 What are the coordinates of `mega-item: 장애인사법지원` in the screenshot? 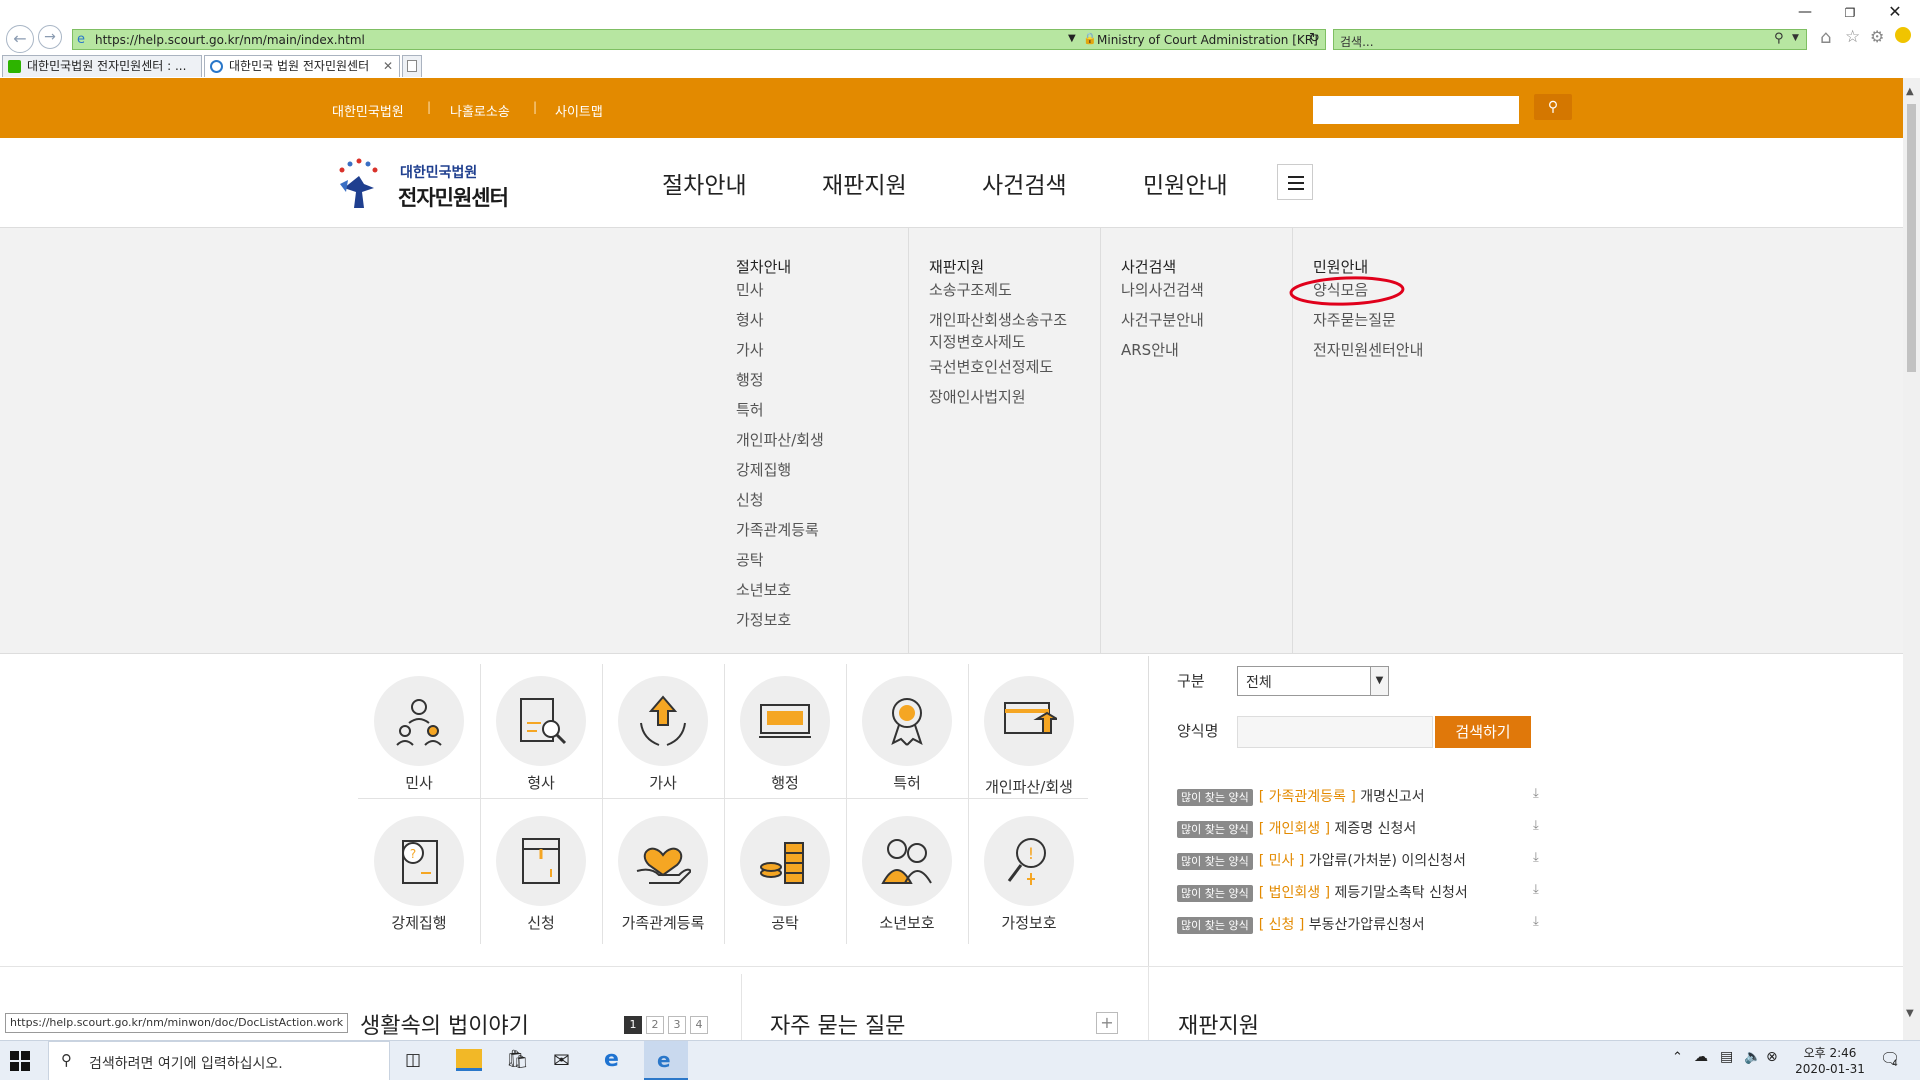 It's located at (977, 397).